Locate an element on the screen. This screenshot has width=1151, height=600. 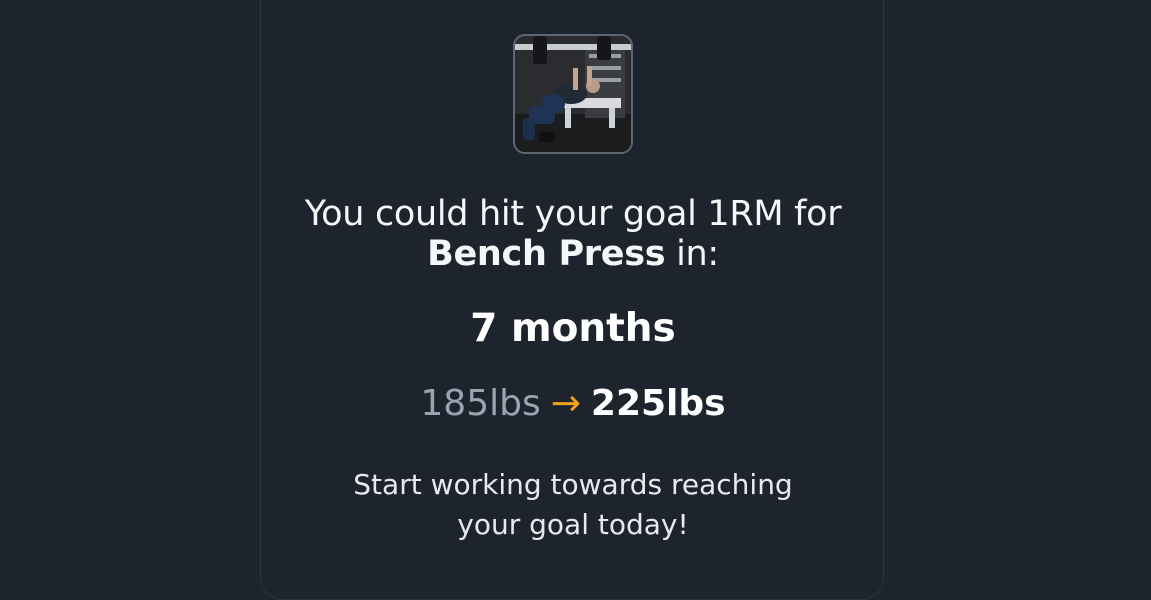
bench-press-image is located at coordinates (573, 94).